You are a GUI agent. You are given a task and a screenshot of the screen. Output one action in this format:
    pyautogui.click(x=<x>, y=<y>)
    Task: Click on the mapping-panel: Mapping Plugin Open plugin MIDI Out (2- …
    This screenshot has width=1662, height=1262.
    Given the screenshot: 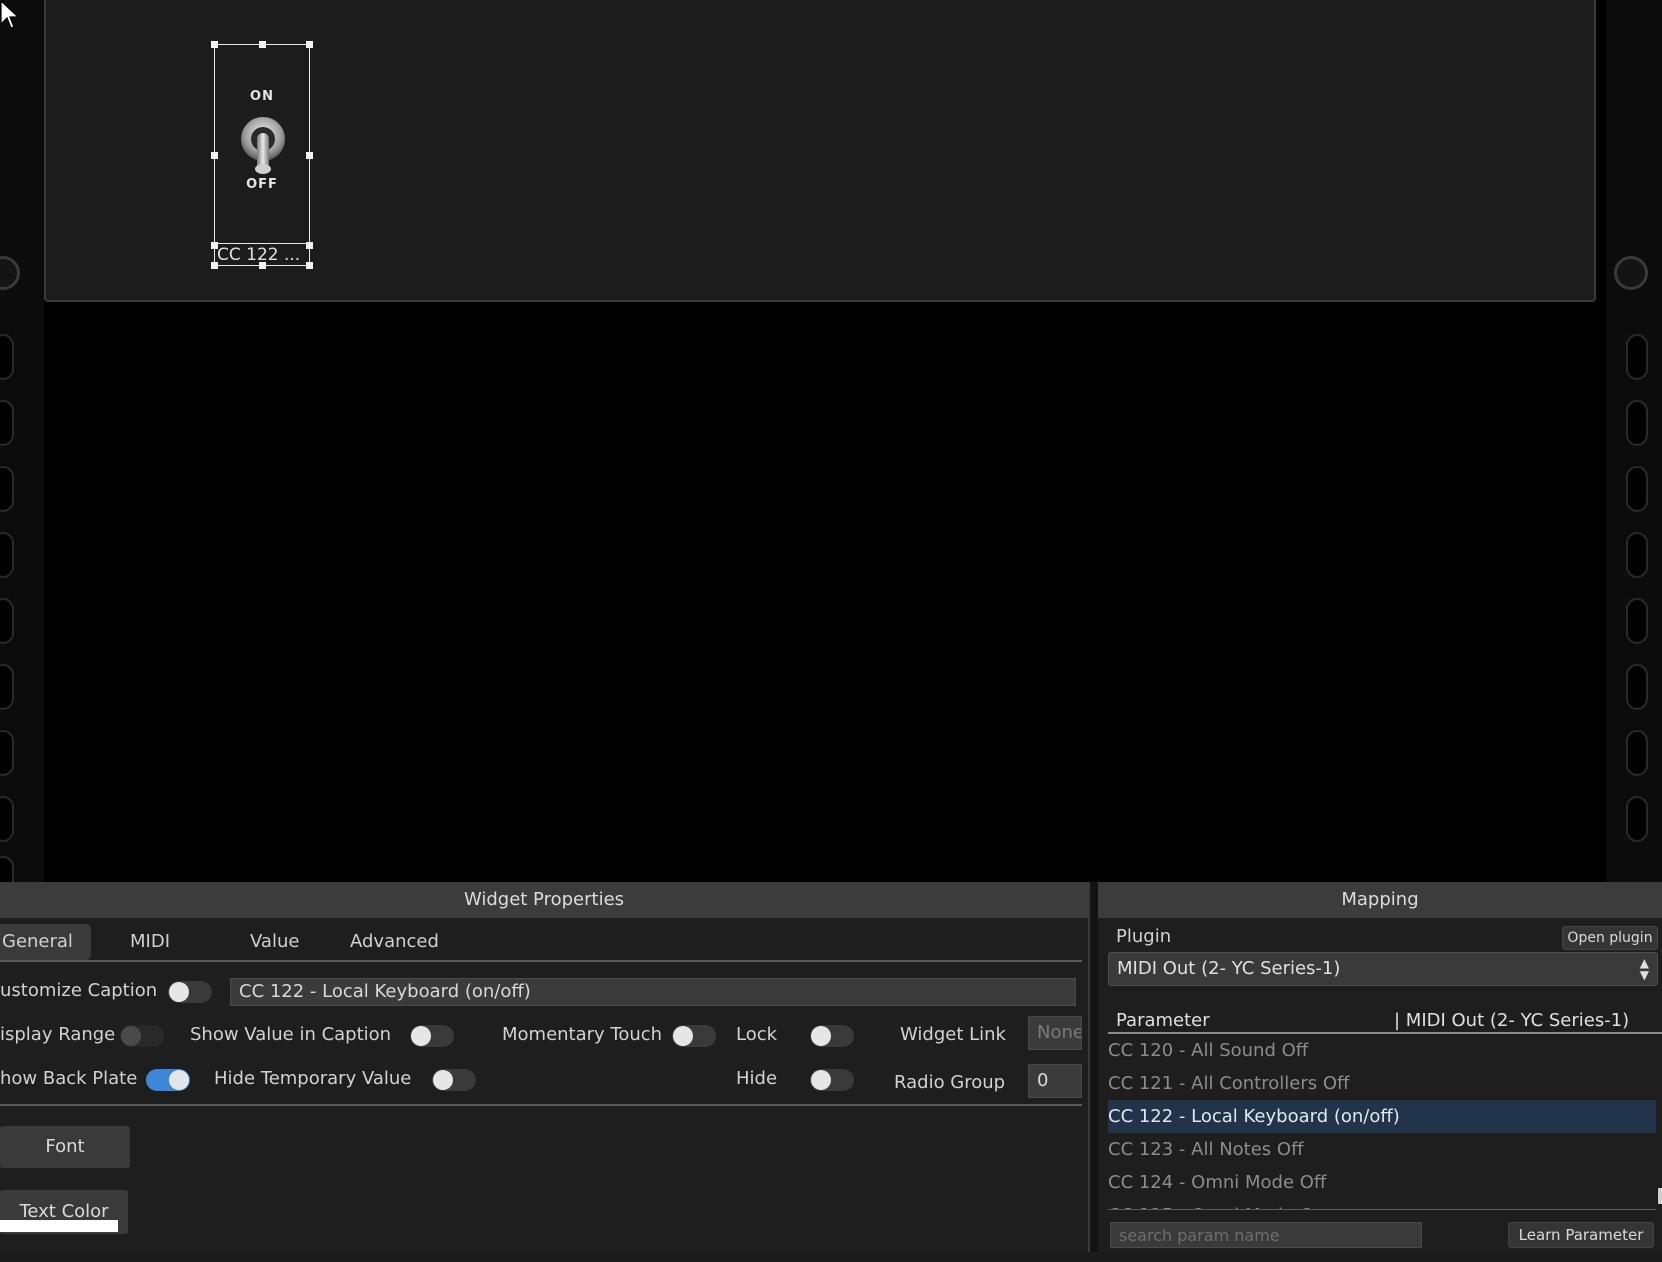 What is the action you would take?
    pyautogui.click(x=1380, y=1067)
    